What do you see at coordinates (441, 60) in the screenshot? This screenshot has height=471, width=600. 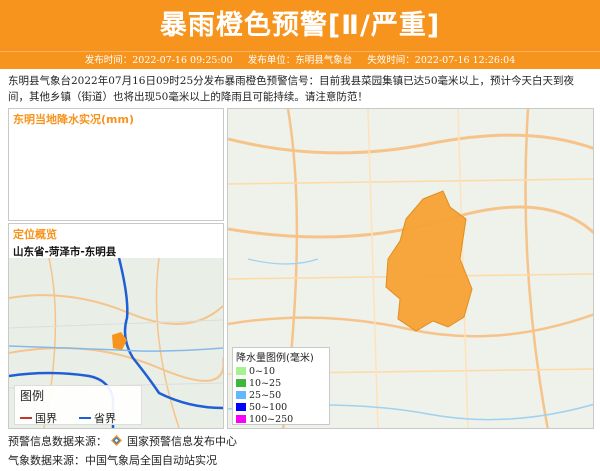 I see `expire-time: 失效时间：2022-07-16 12:26:04` at bounding box center [441, 60].